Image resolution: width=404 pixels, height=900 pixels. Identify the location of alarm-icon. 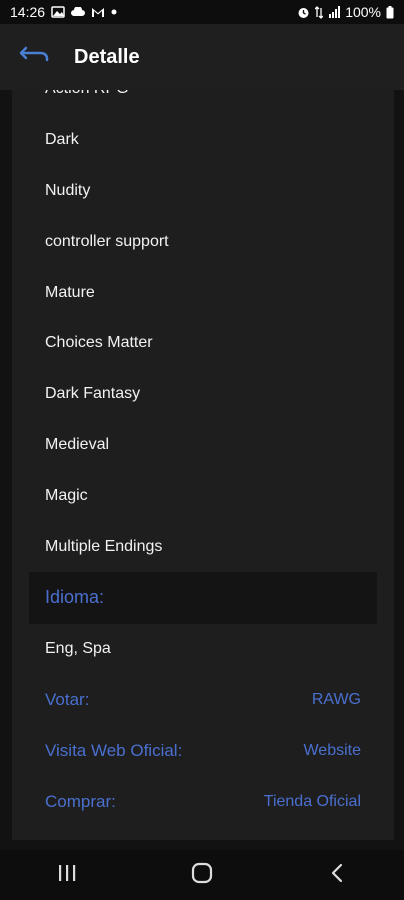
(303, 12).